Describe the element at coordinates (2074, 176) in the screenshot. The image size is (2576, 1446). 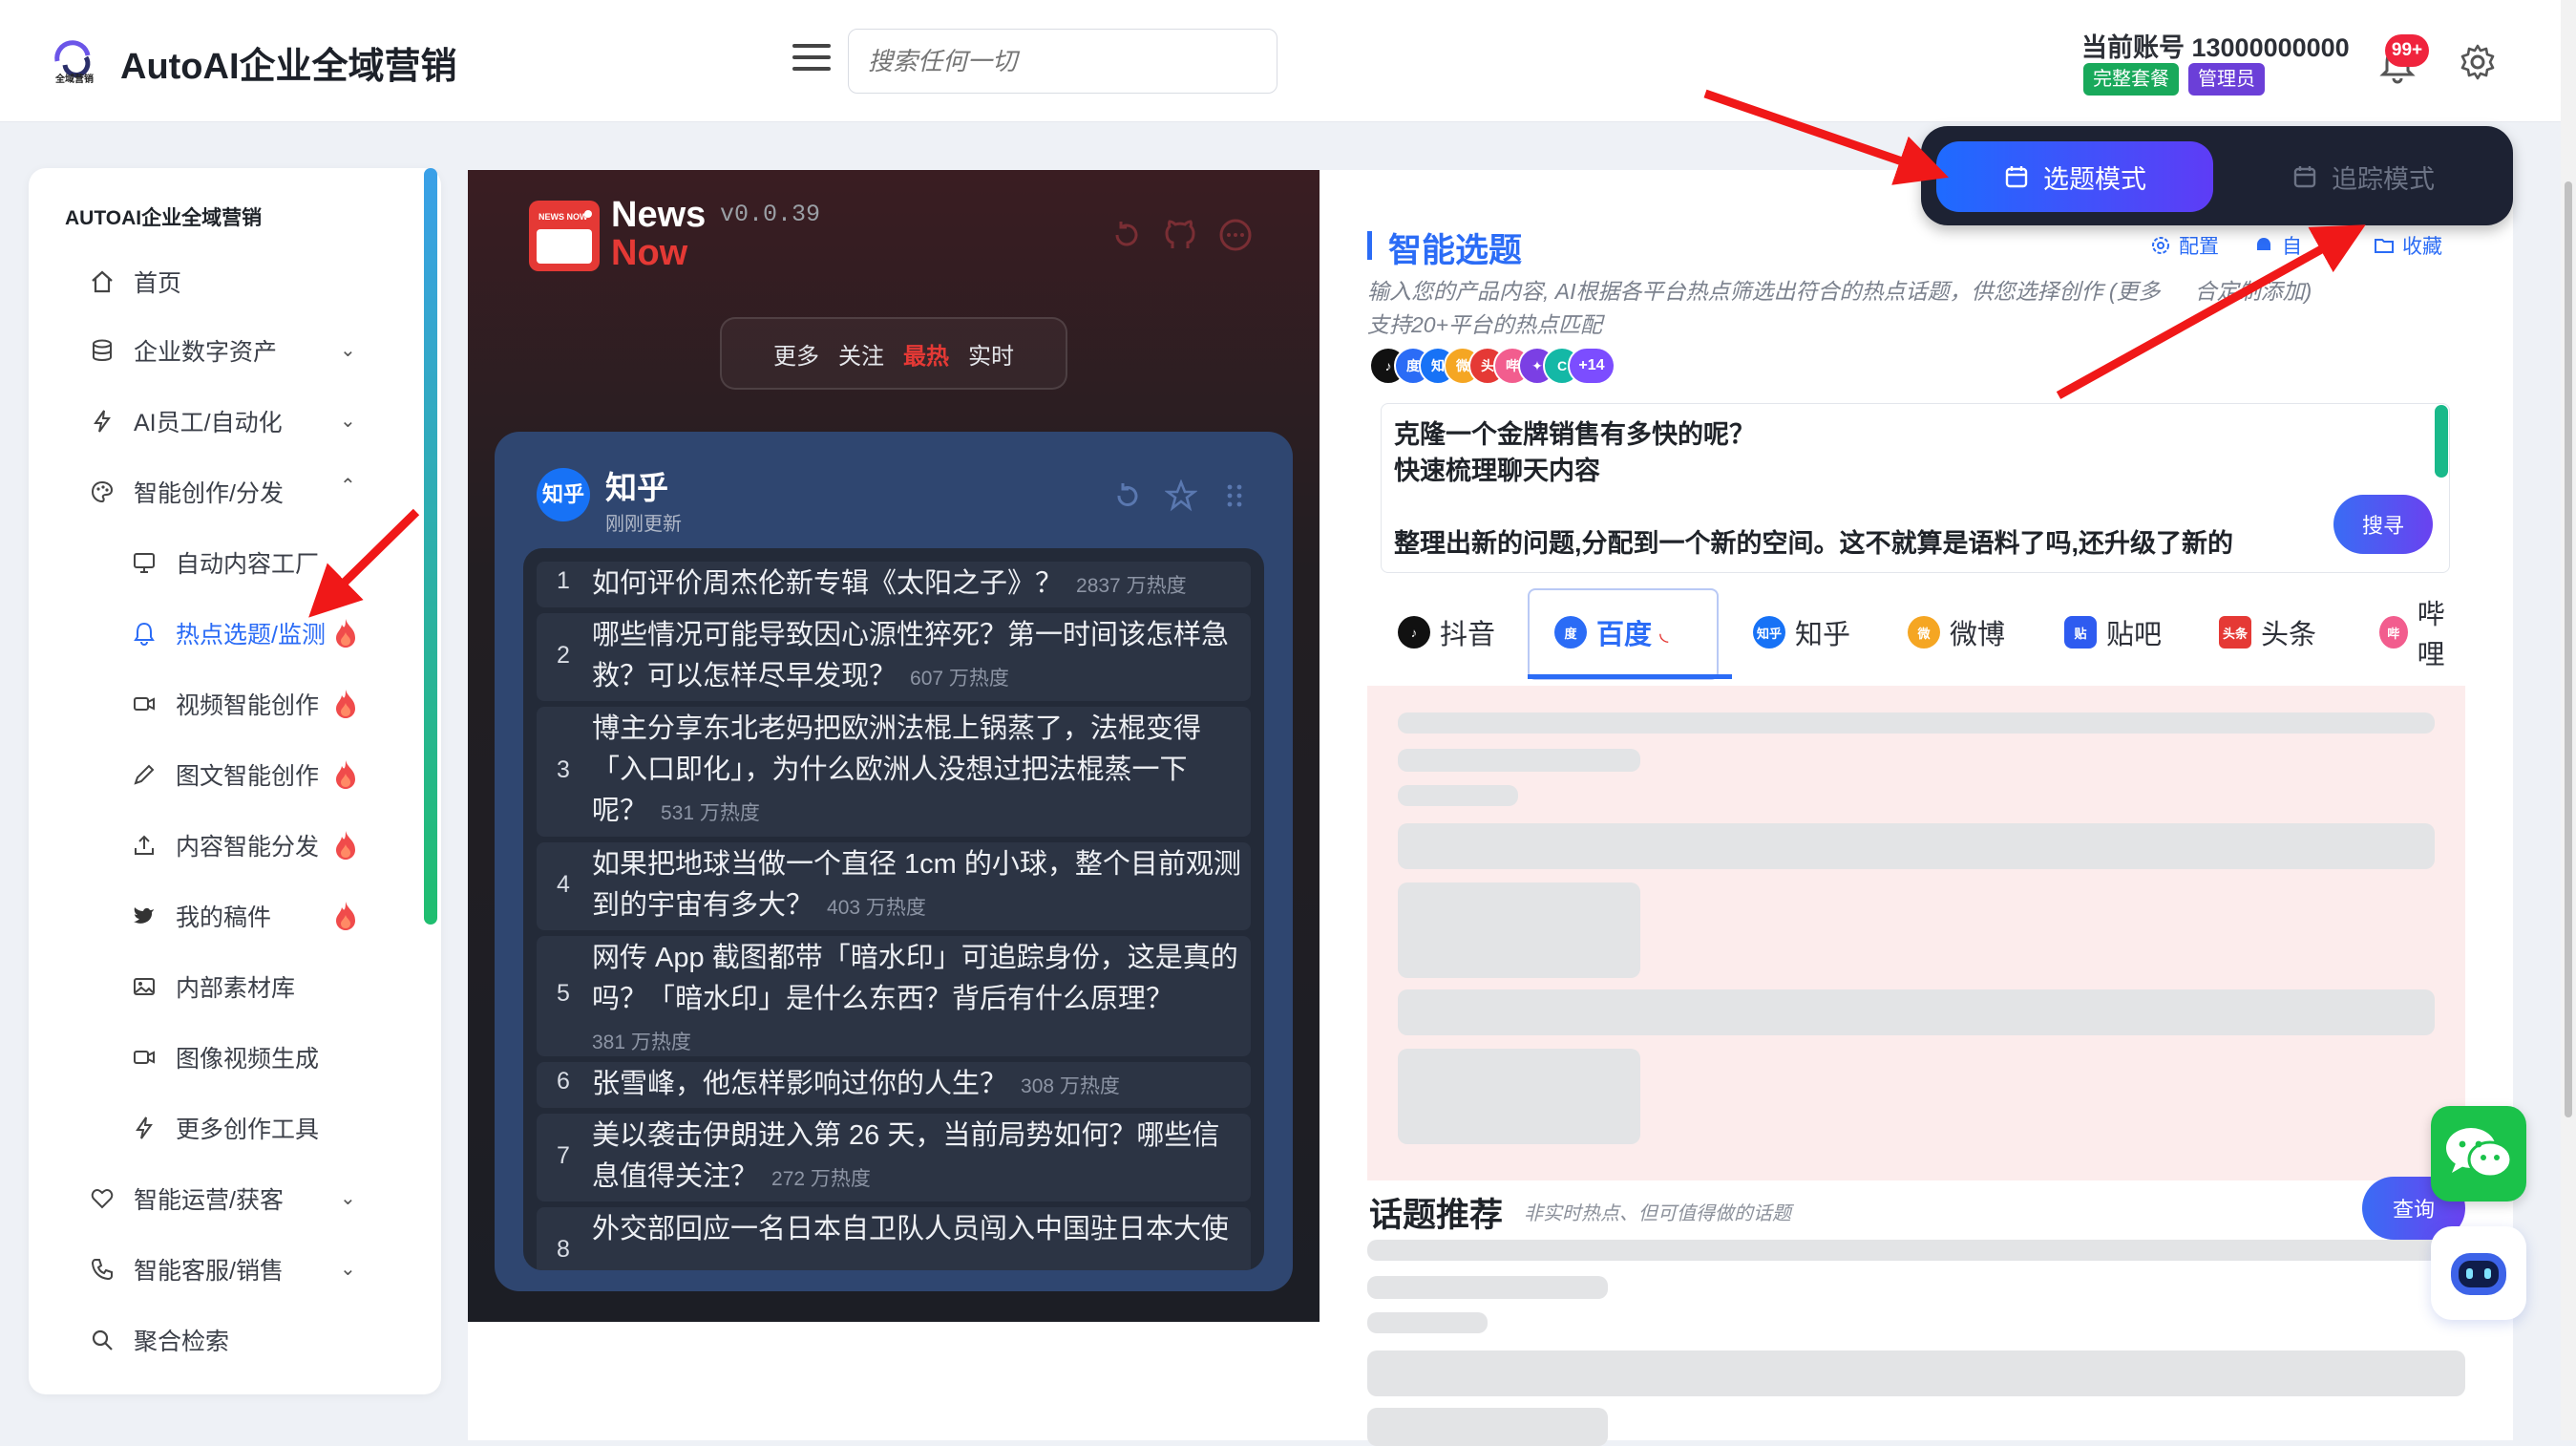
I see `topic-mode-button: 选题模式` at that location.